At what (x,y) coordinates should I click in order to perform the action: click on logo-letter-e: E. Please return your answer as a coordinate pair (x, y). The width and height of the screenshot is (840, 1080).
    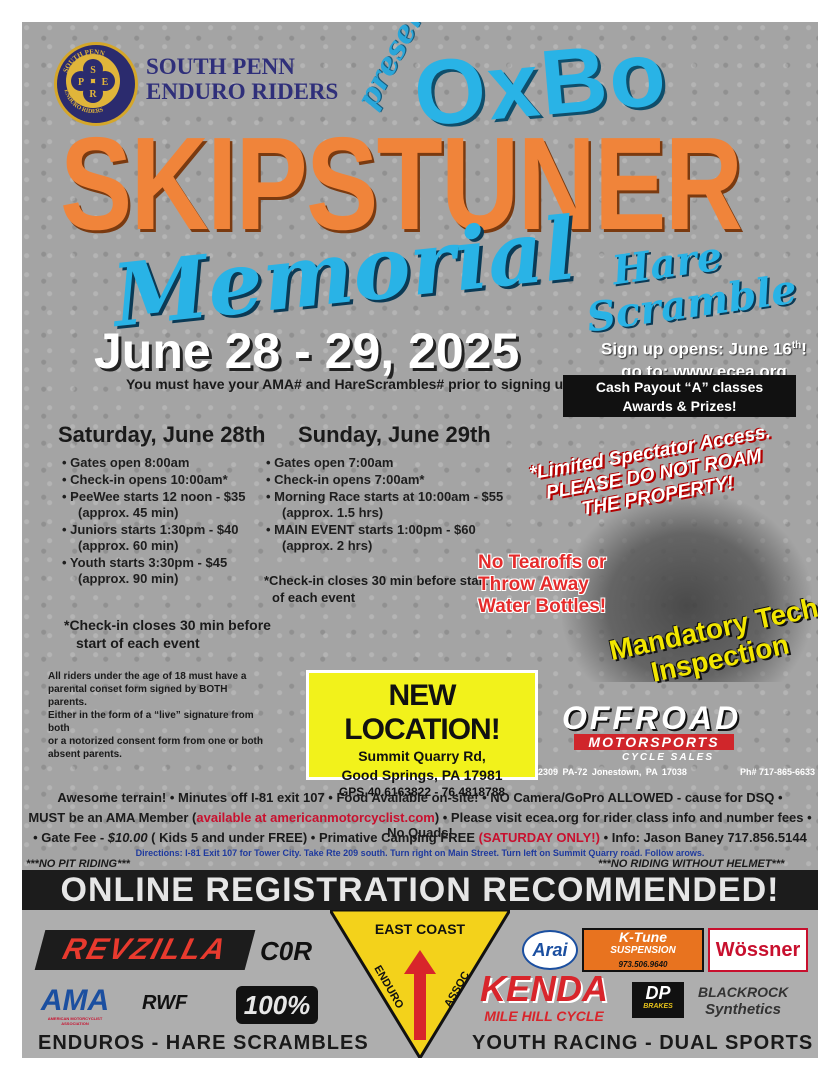
    Looking at the image, I should click on (105, 82).